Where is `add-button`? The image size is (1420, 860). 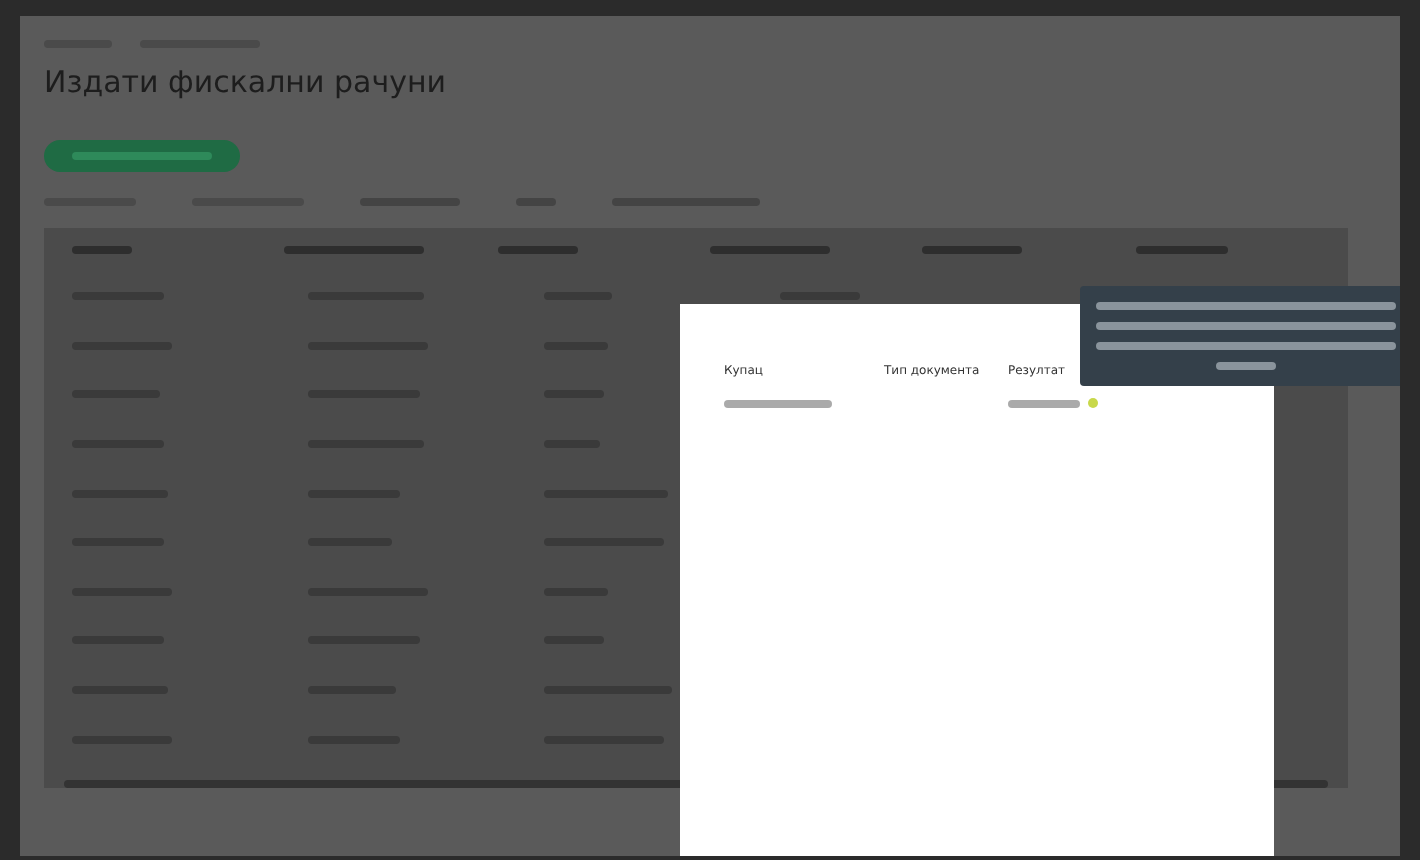
add-button is located at coordinates (142, 156).